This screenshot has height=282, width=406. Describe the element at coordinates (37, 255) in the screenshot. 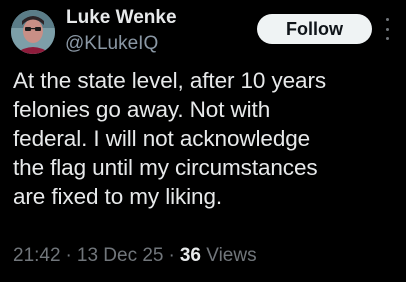

I see `tweet-time: 21:42` at that location.